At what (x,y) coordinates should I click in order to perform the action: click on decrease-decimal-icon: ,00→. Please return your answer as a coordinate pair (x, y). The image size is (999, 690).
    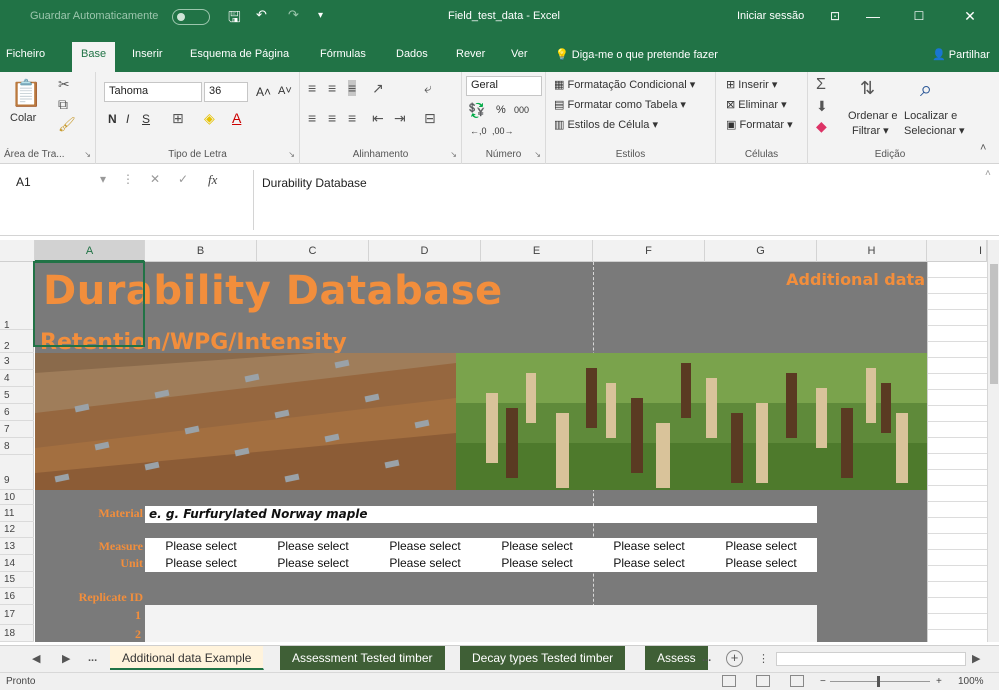
    Looking at the image, I should click on (503, 131).